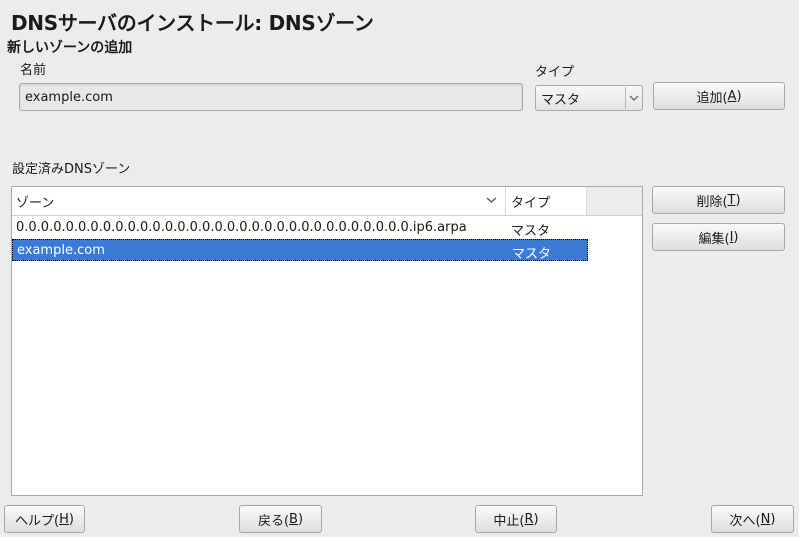  I want to click on next-button-text: 次へ(, so click(745, 521).